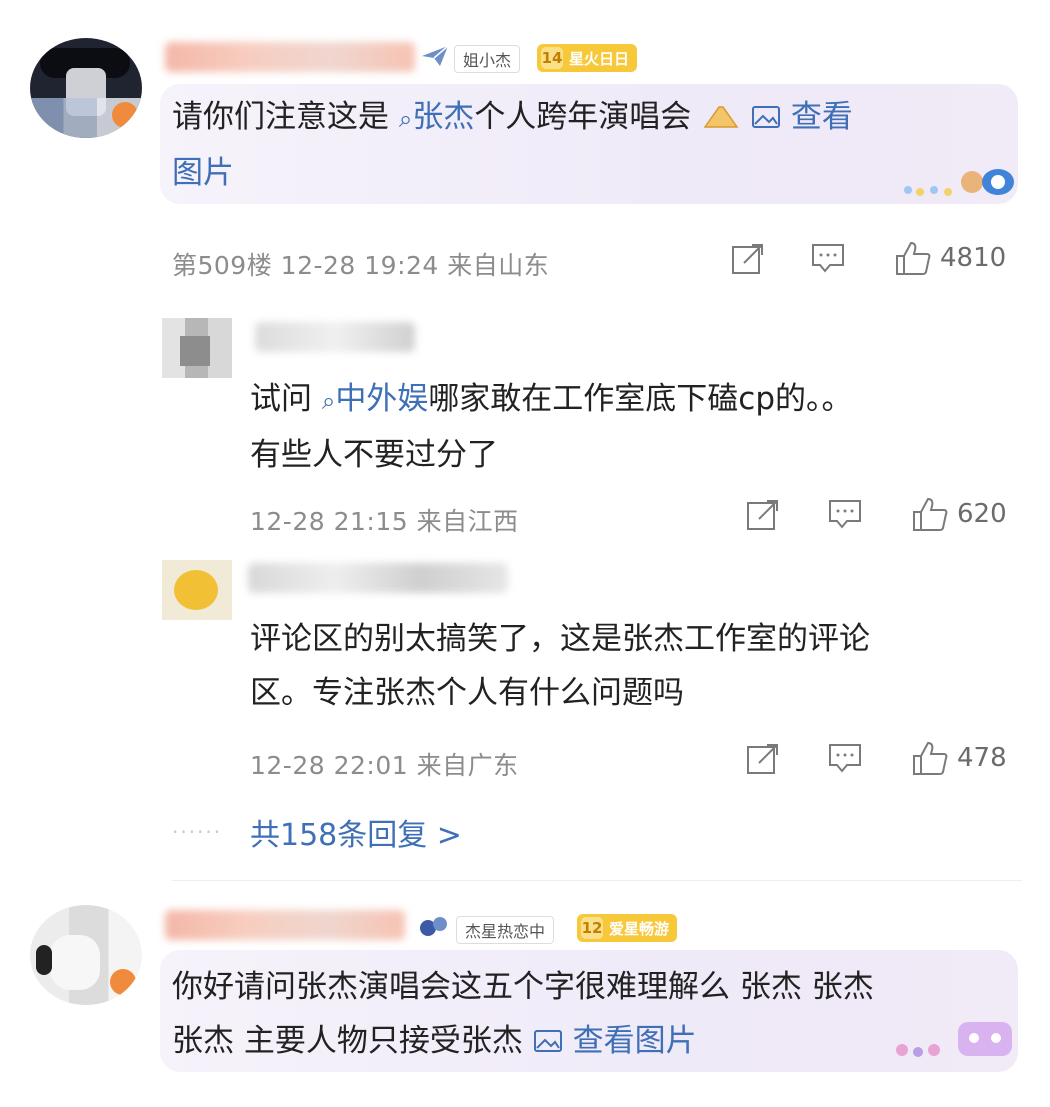 The width and height of the screenshot is (1050, 1107). I want to click on fan-tag-label: 姐小杰, so click(487, 58).